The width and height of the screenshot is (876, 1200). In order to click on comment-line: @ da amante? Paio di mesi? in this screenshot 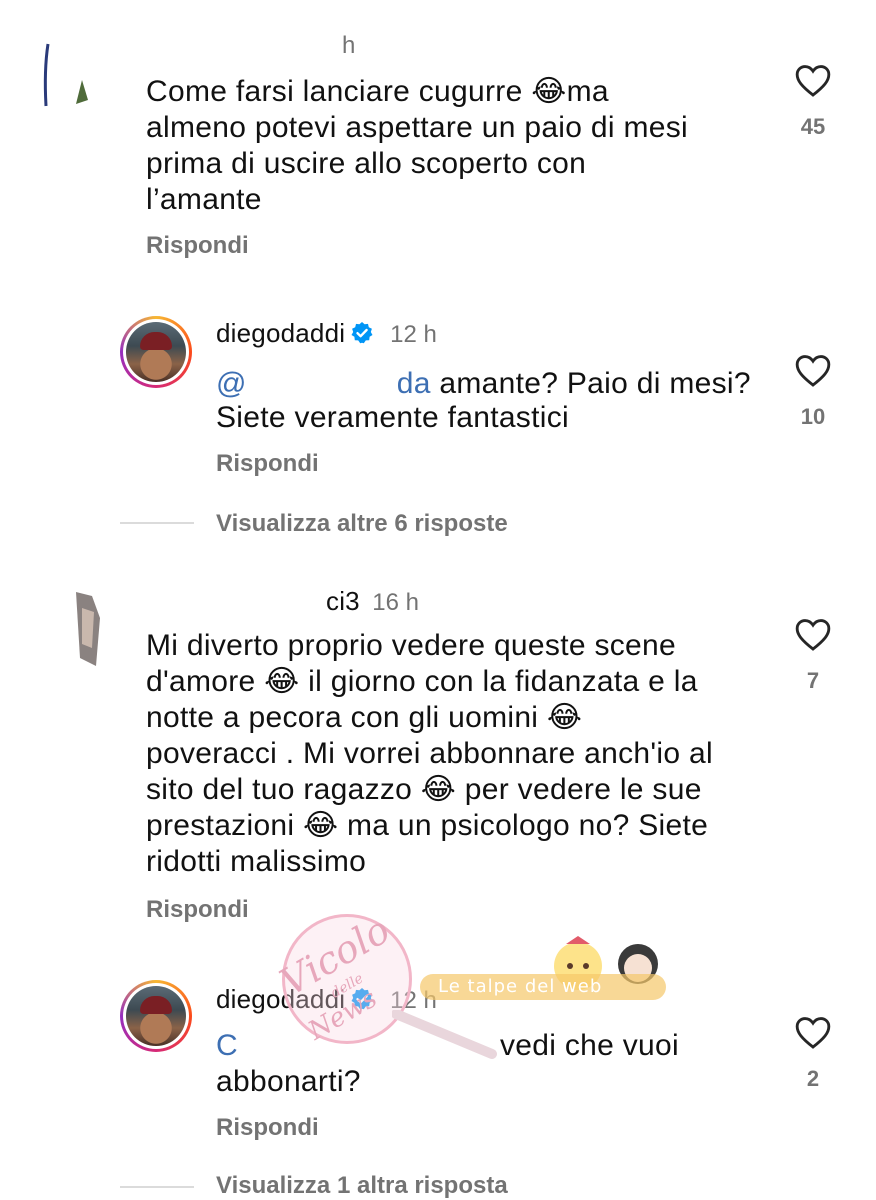, I will do `click(483, 384)`.